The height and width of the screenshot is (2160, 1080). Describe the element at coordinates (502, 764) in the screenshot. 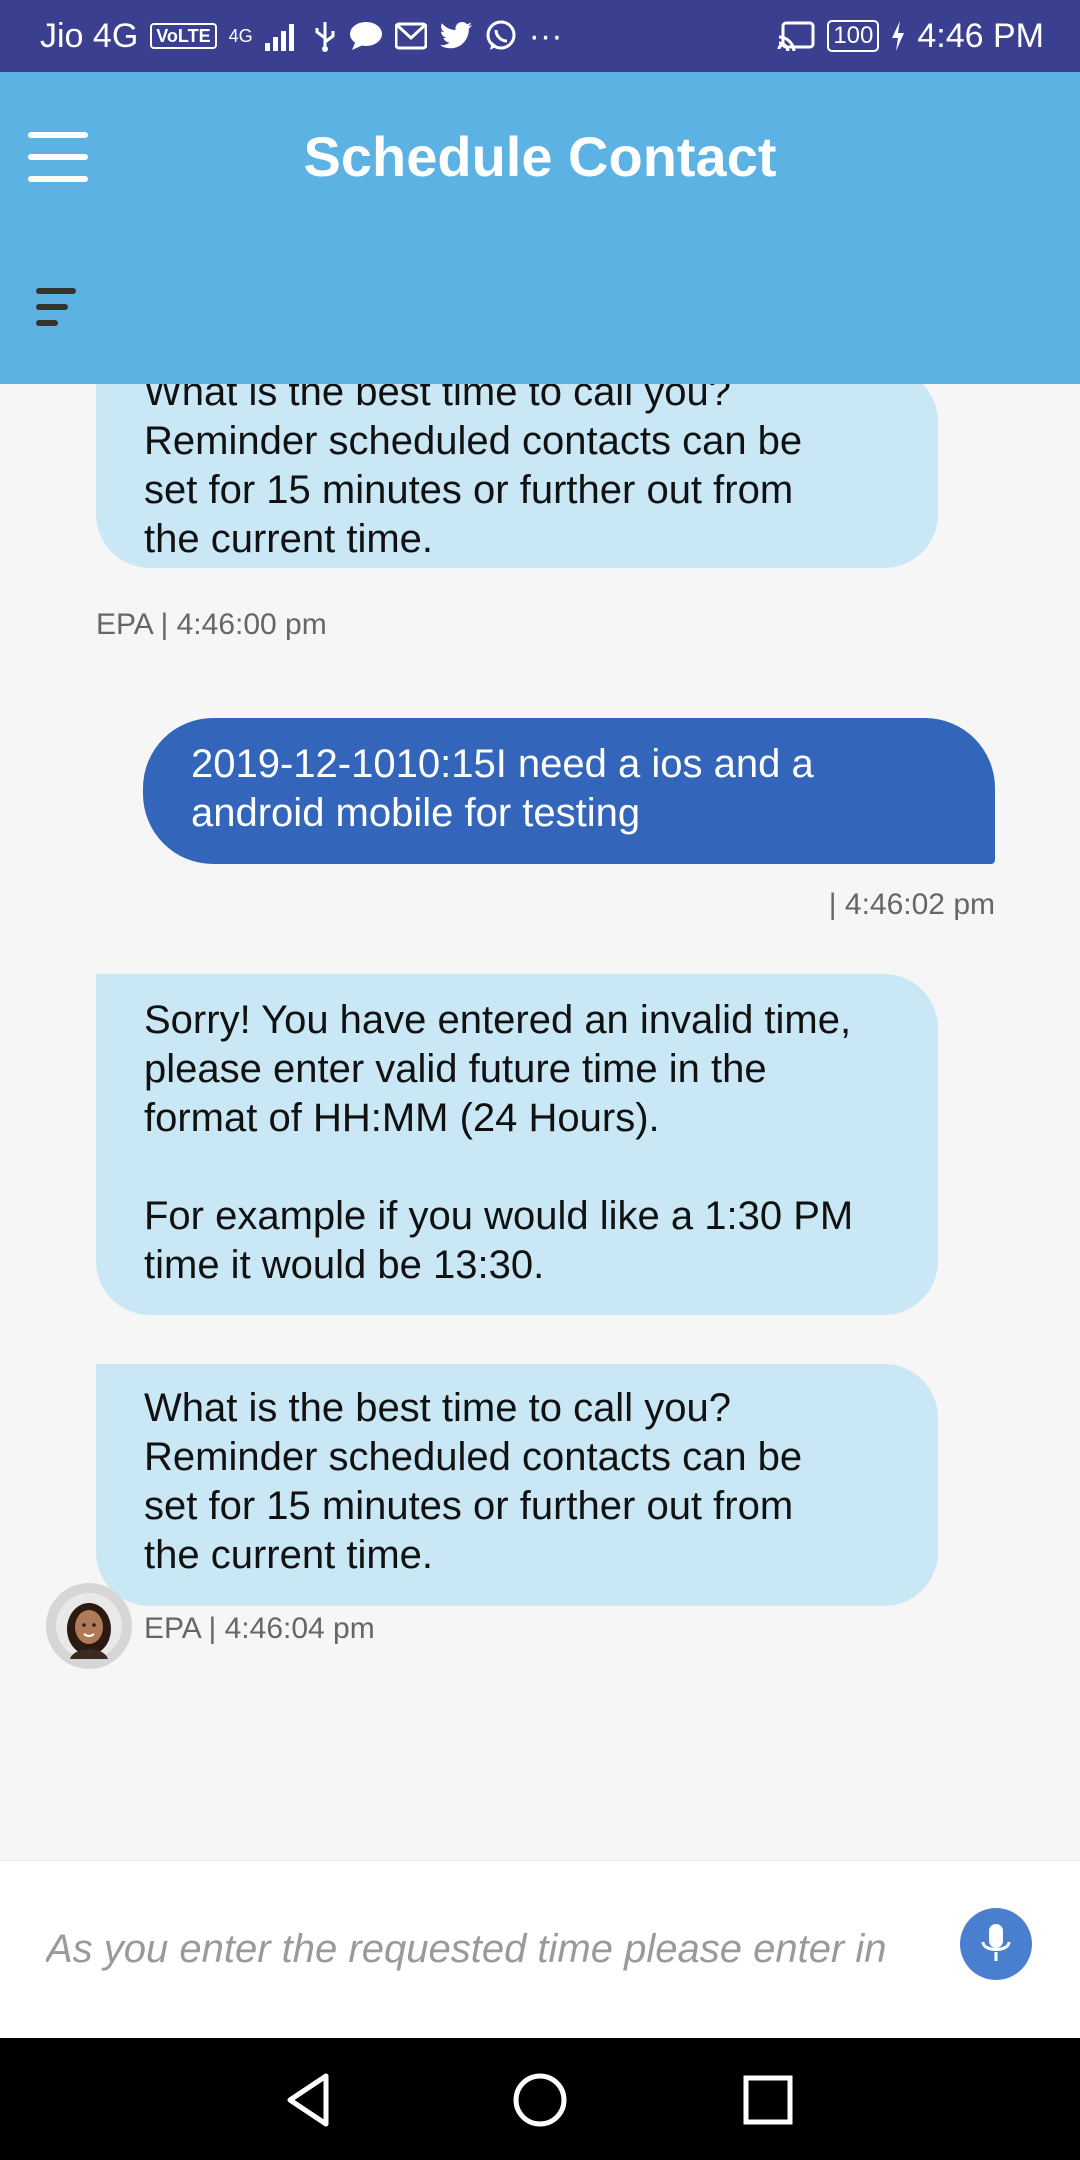

I see `message-line: 2019-12-1010:15I need a ios and a` at that location.